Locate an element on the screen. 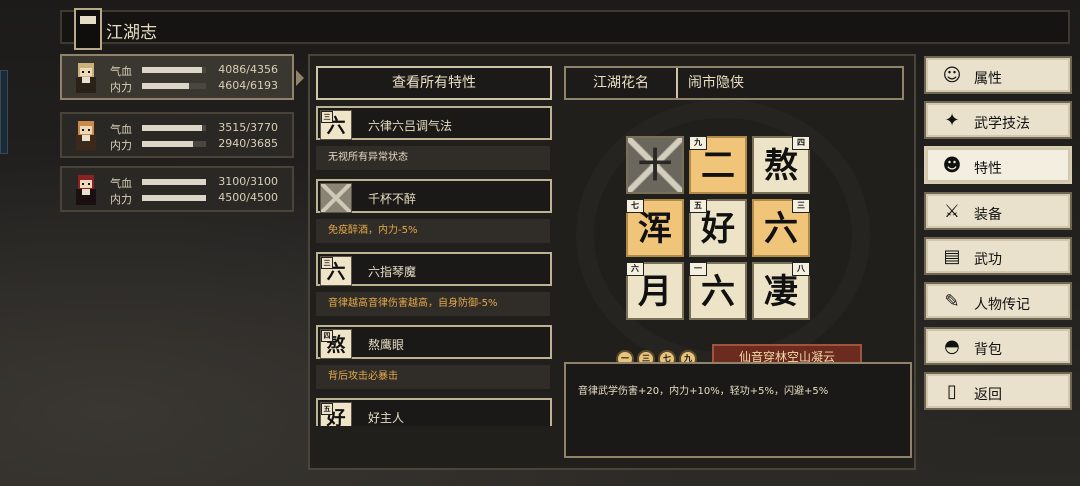 The image size is (1080, 486). trait-header: 五好 好主人 is located at coordinates (434, 412).